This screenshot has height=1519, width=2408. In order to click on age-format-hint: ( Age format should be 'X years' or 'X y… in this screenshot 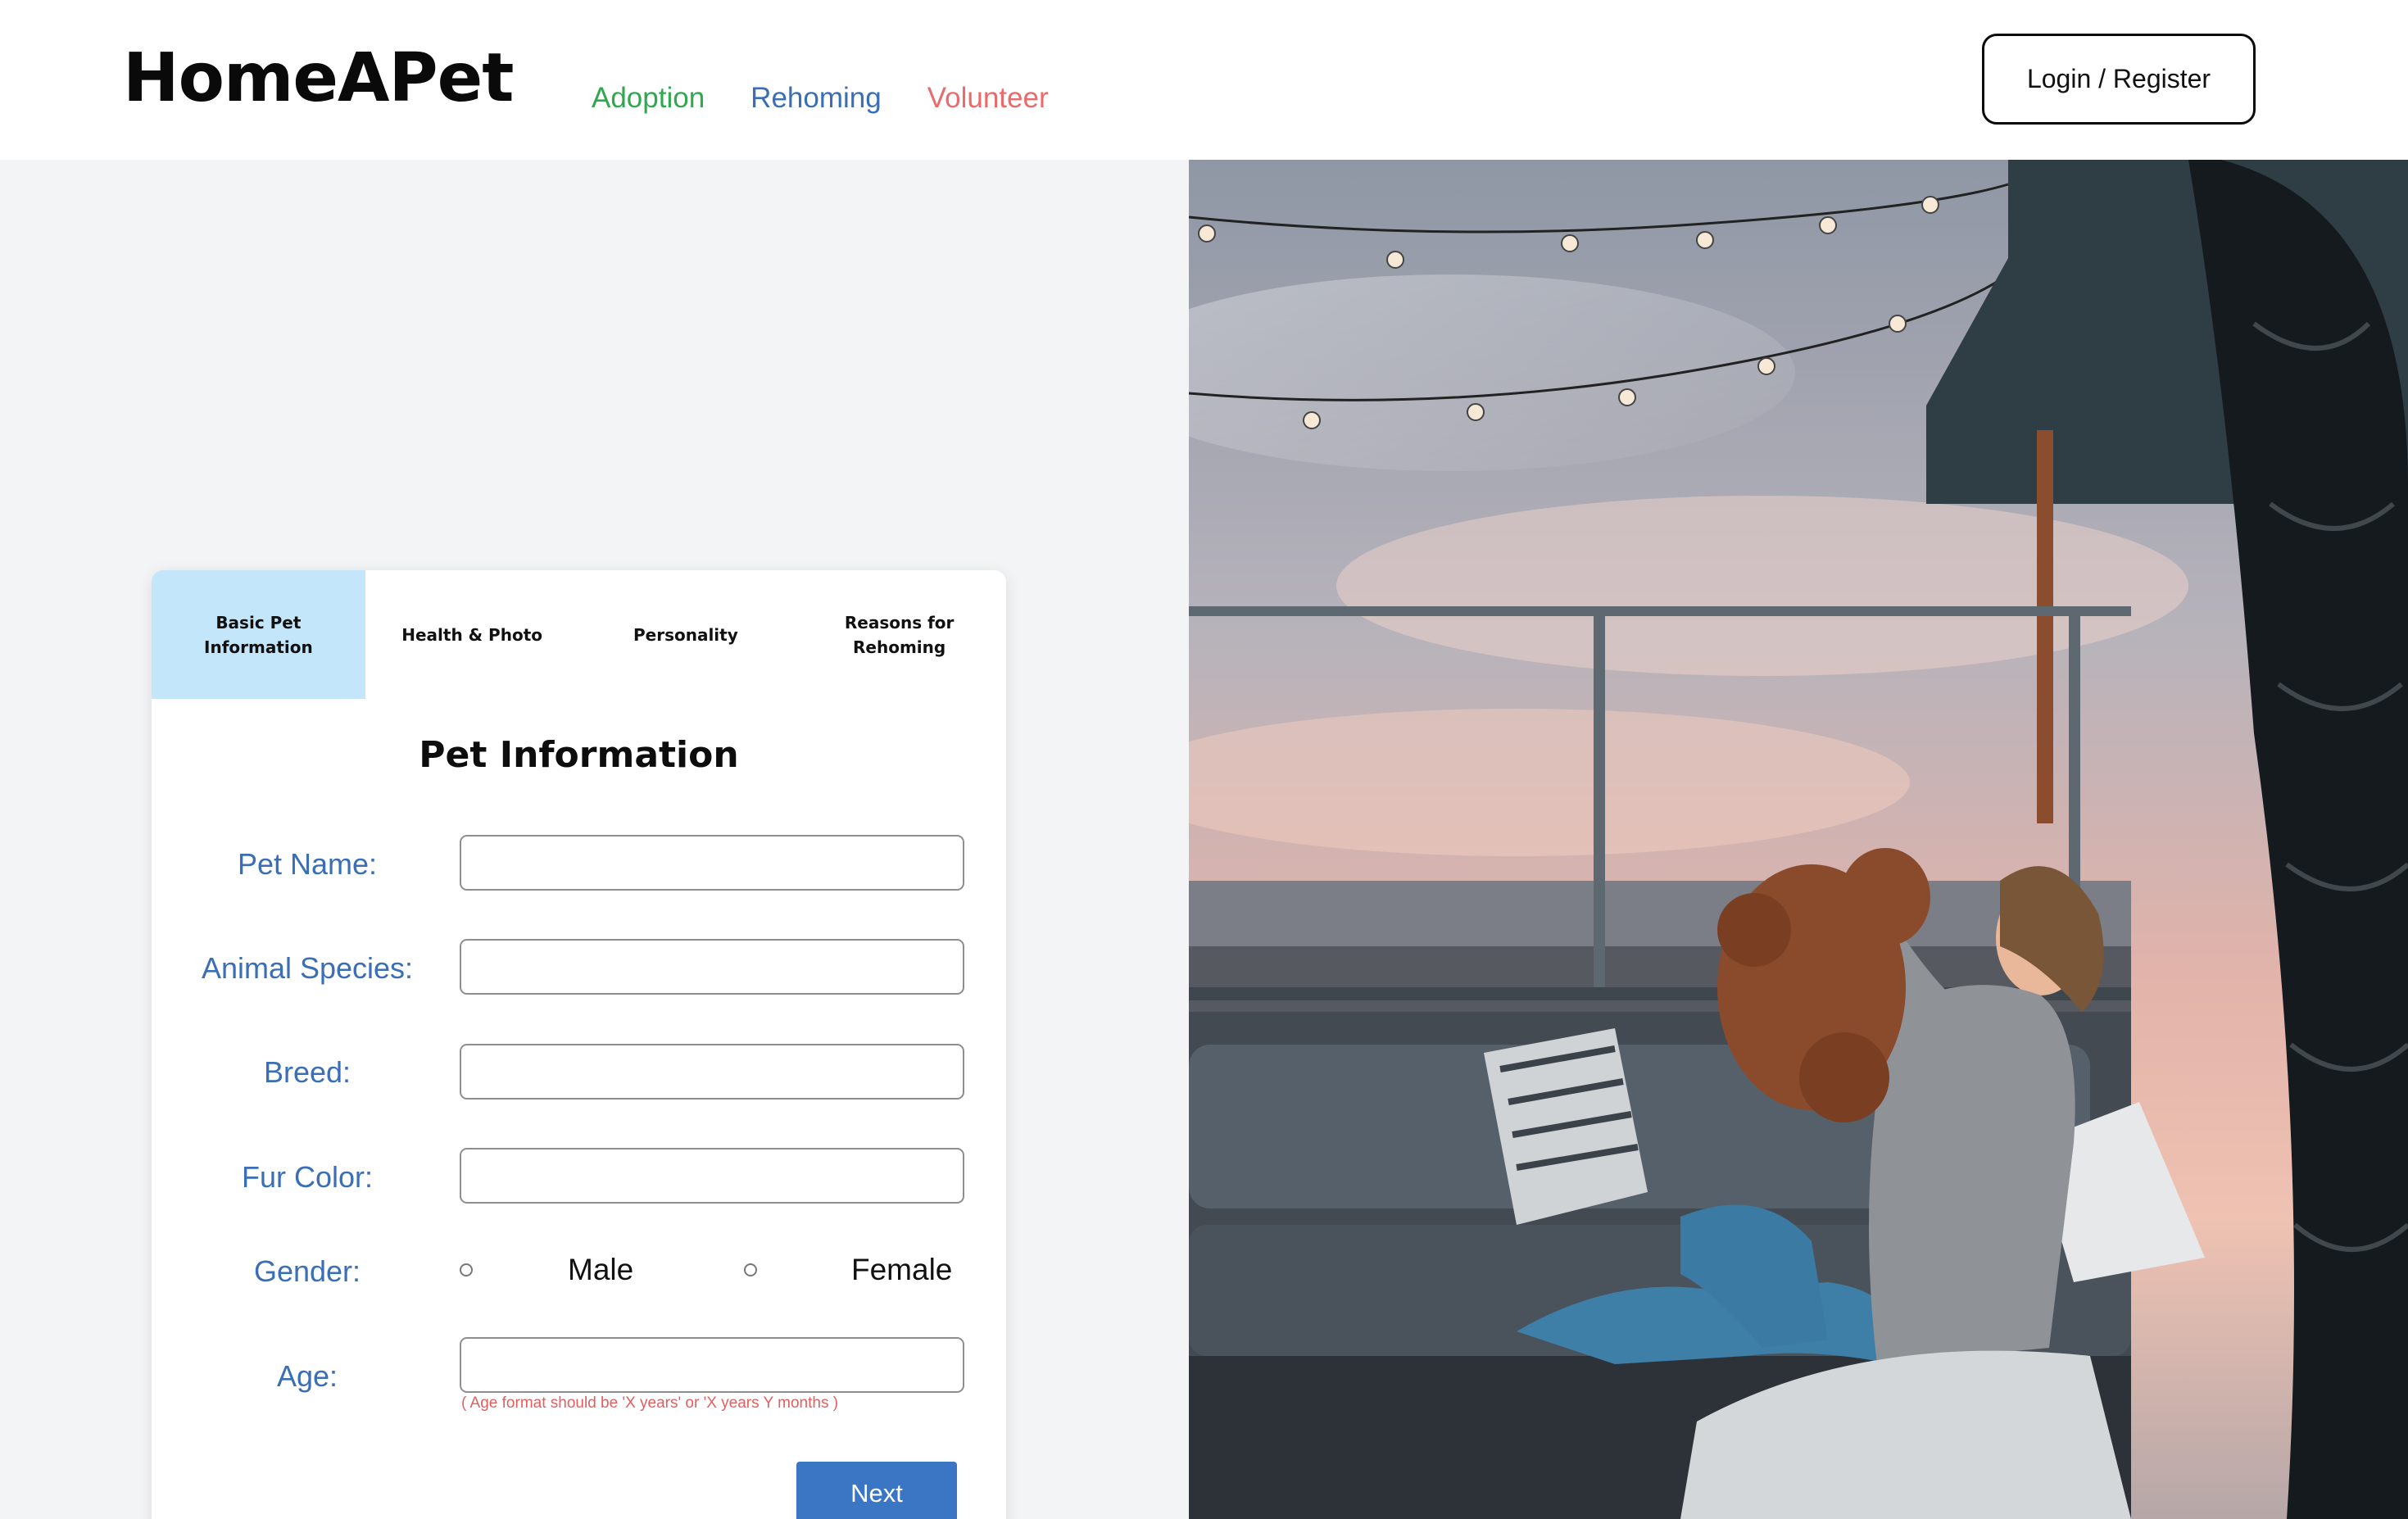, I will do `click(650, 1403)`.